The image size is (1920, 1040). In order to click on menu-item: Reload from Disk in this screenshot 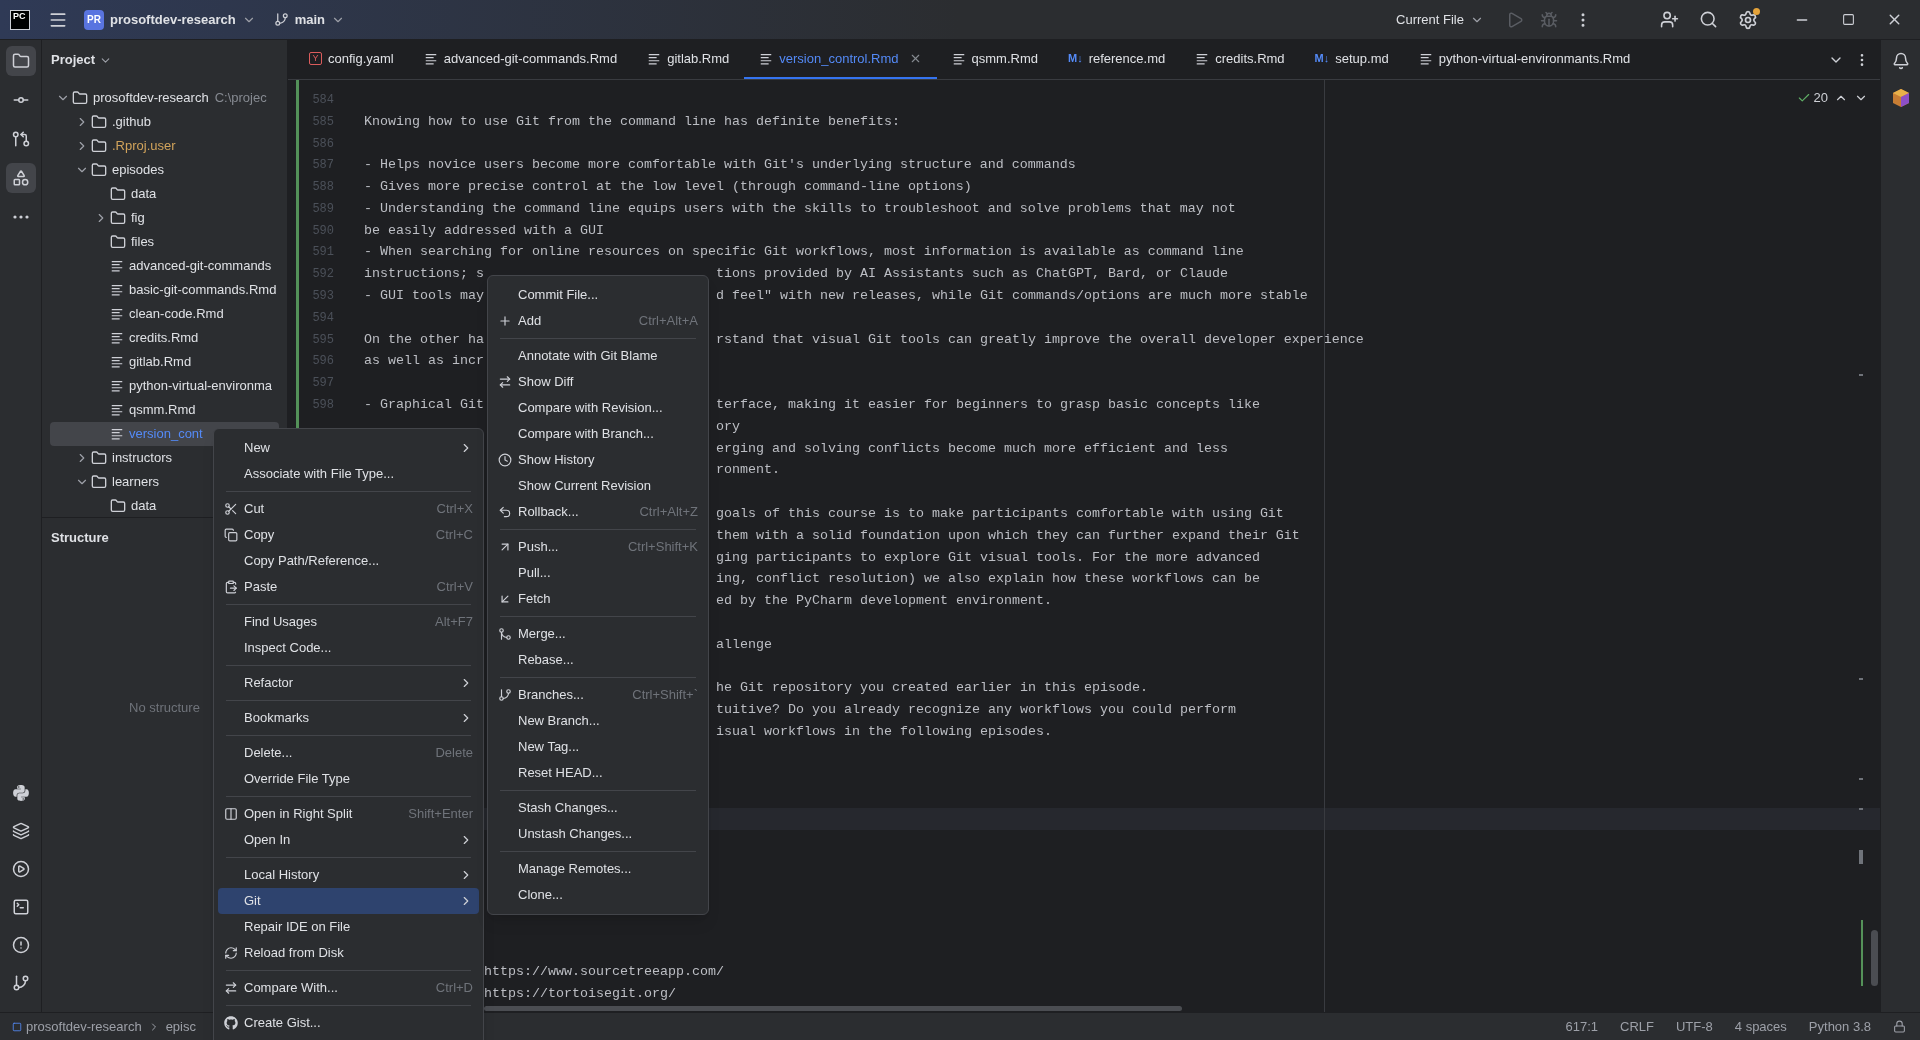, I will do `click(348, 953)`.